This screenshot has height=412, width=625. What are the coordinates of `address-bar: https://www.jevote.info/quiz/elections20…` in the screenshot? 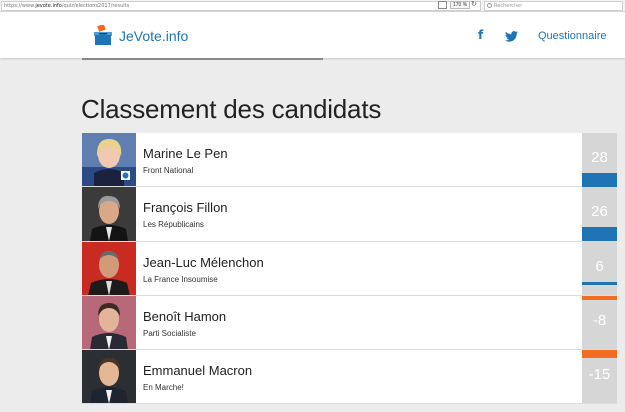 It's located at (241, 6).